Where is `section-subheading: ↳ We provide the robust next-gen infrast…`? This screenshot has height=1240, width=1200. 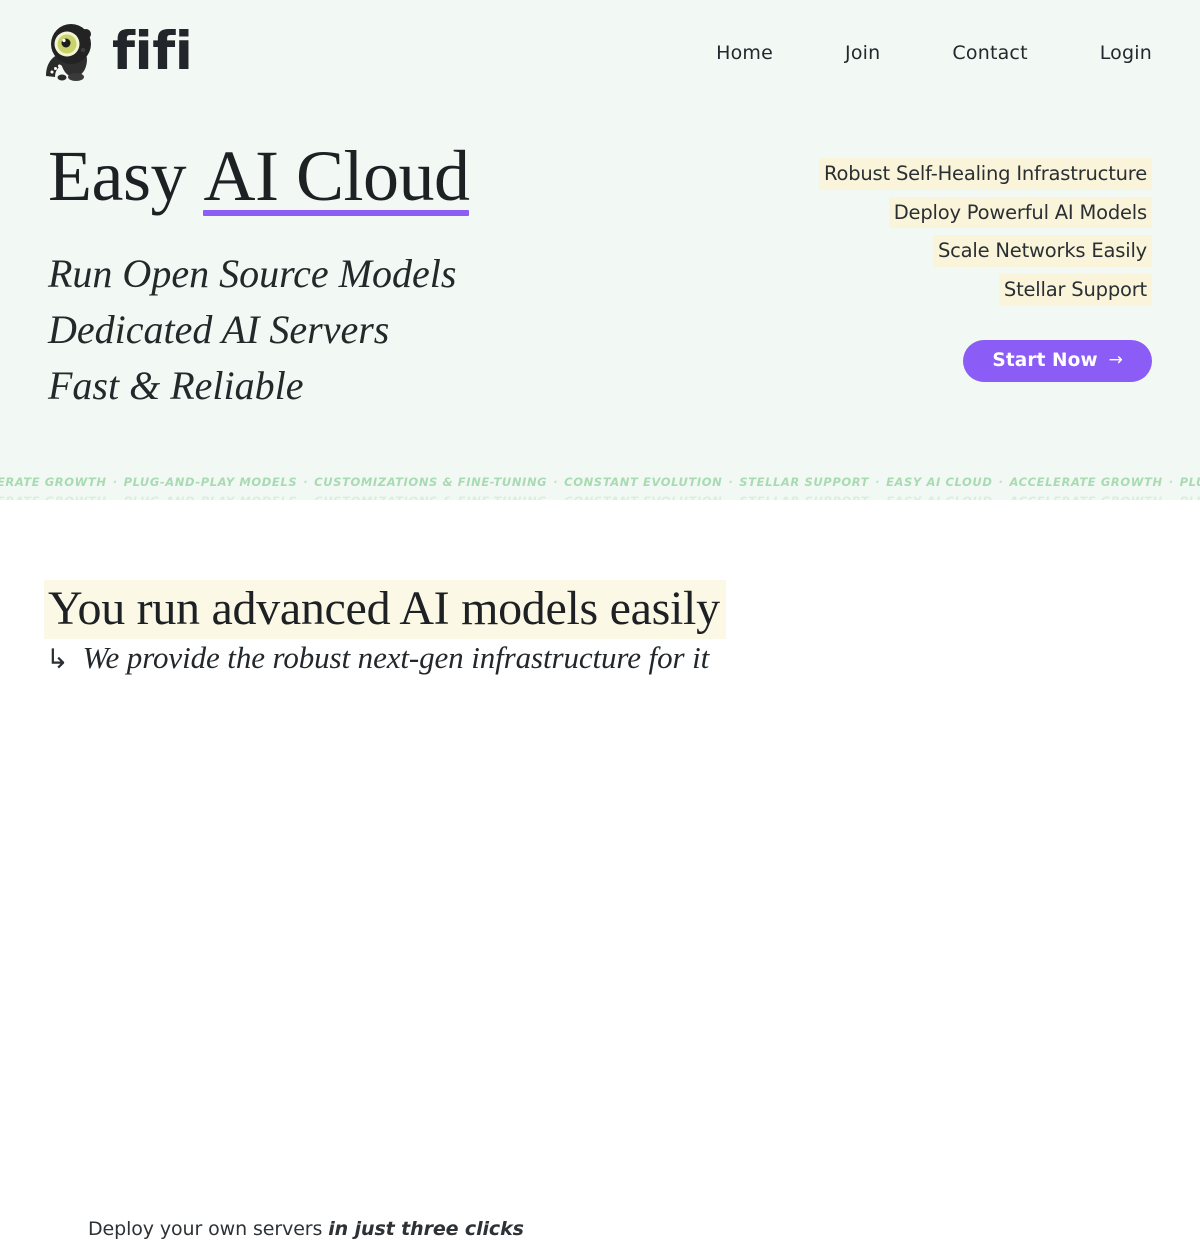 section-subheading: ↳ We provide the robust next-gen infrast… is located at coordinates (377, 658).